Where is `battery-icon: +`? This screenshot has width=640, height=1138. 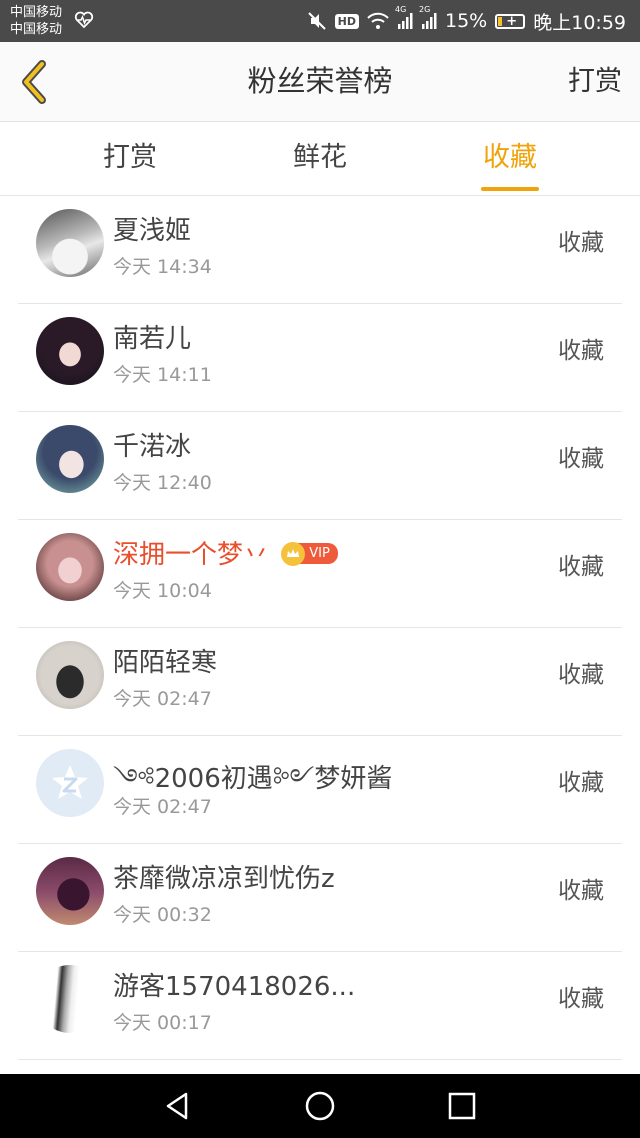
battery-icon: + is located at coordinates (510, 21).